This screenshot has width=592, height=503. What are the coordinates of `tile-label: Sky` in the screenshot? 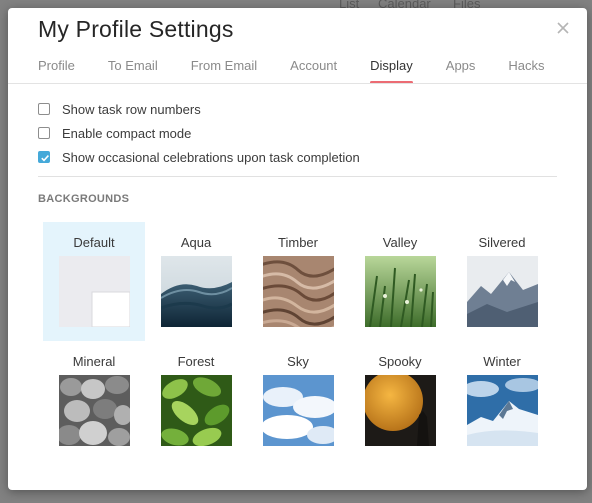 It's located at (298, 361).